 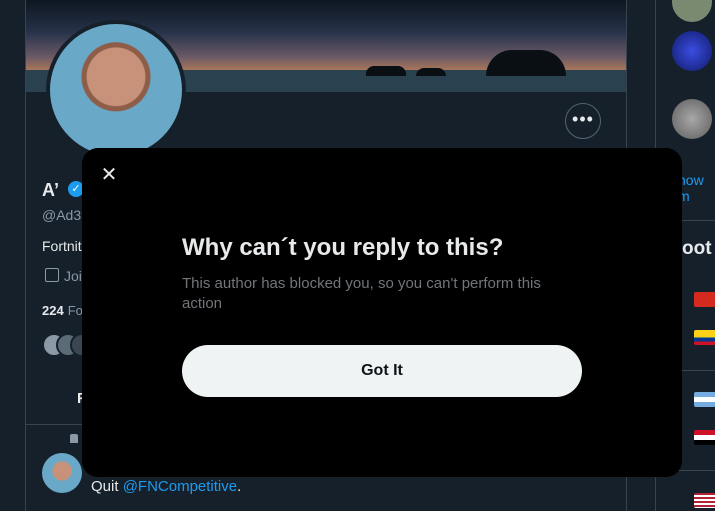 What do you see at coordinates (343, 247) in the screenshot?
I see `dialog-title: Why can´t you reply to this?` at bounding box center [343, 247].